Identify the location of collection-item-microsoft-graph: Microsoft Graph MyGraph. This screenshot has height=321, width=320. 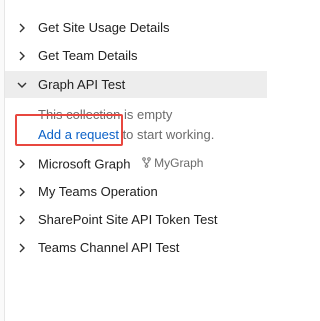
(136, 163).